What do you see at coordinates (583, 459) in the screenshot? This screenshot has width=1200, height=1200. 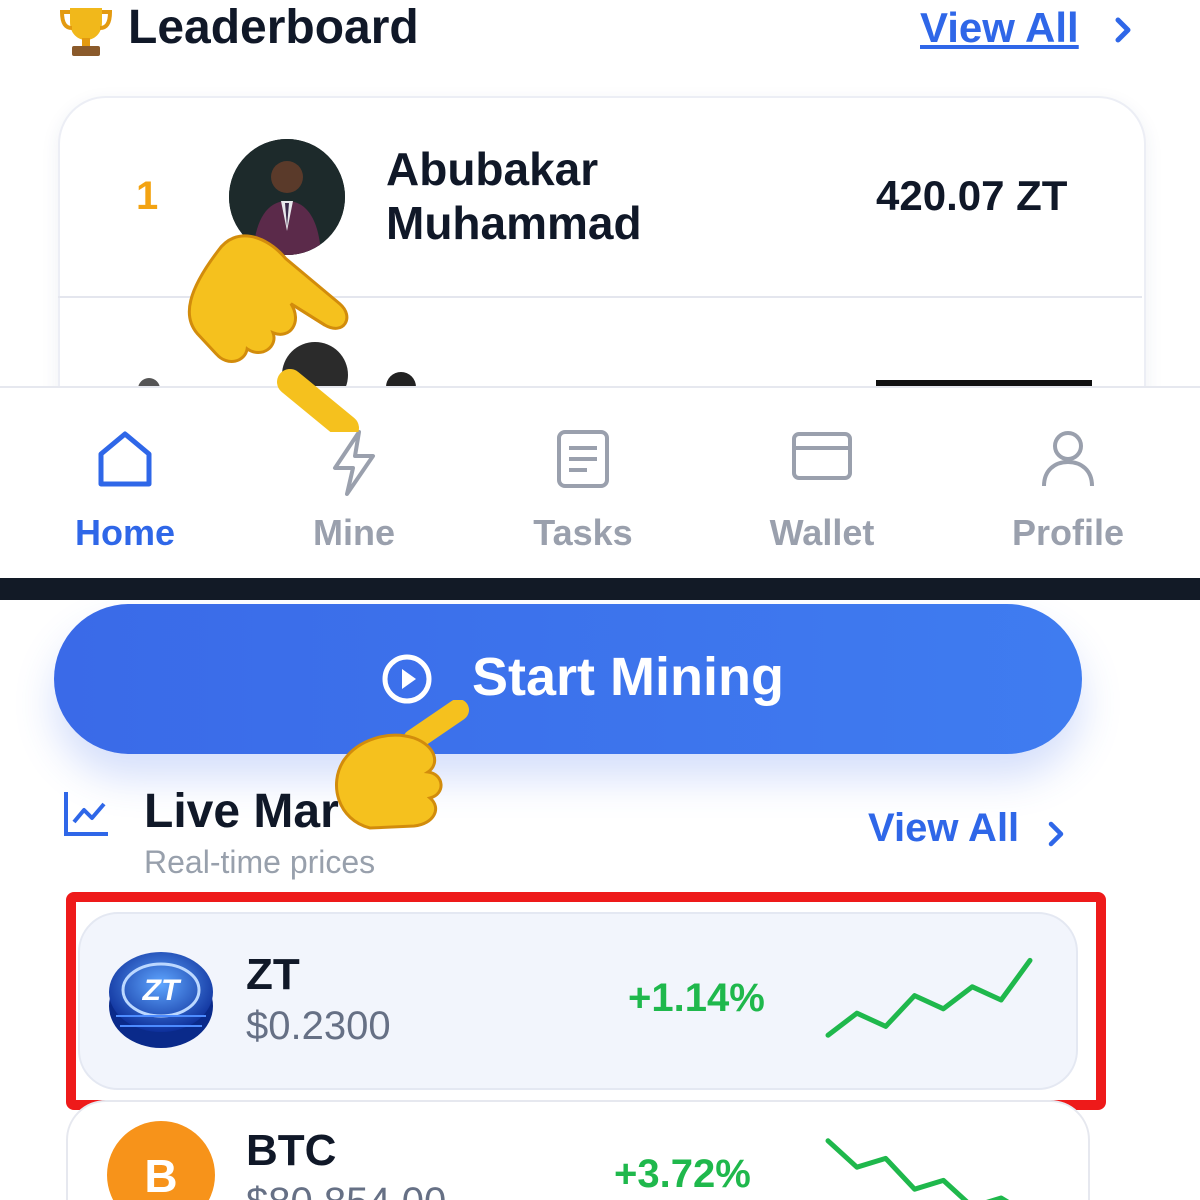 I see `tasks-icon` at bounding box center [583, 459].